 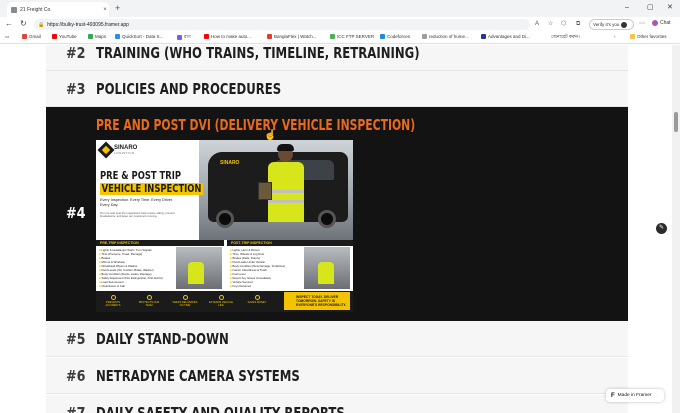 I want to click on section-row-7: #7 DAILY SAFETY AND QUALITY REPORTS, so click(x=337, y=404).